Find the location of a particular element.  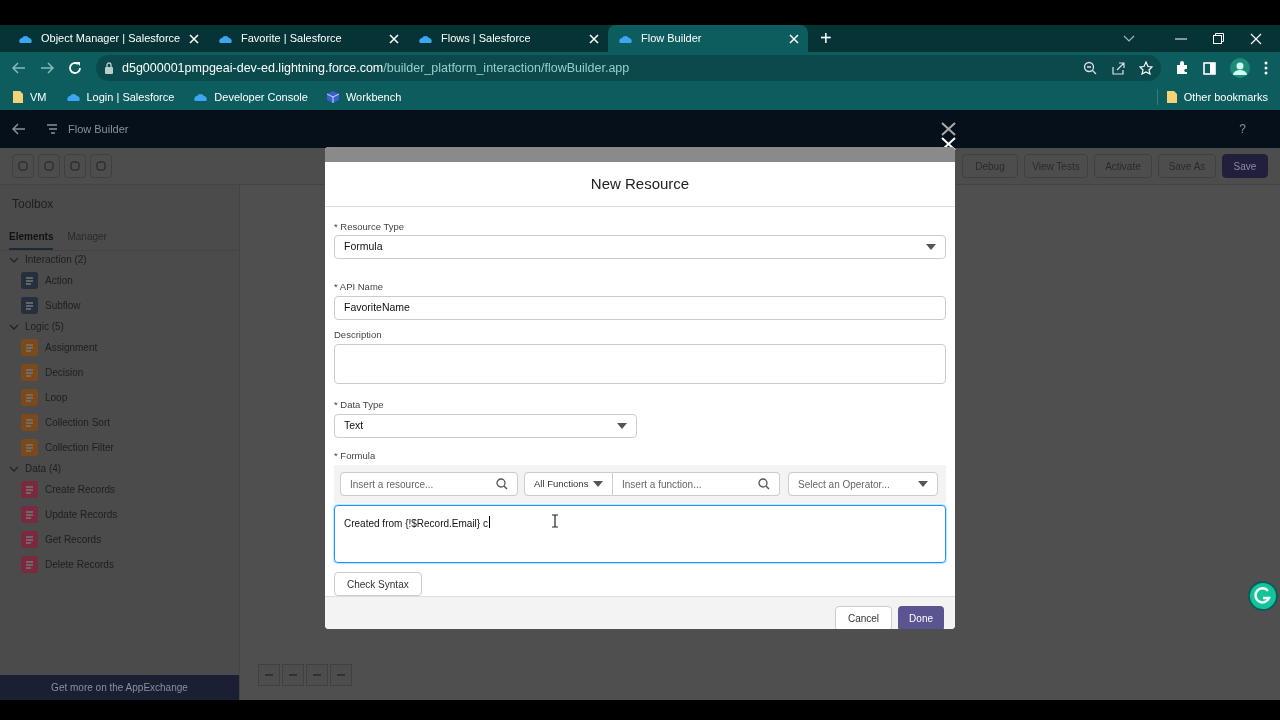

browser-tab: Favorite | Salesforce is located at coordinates (308, 38).